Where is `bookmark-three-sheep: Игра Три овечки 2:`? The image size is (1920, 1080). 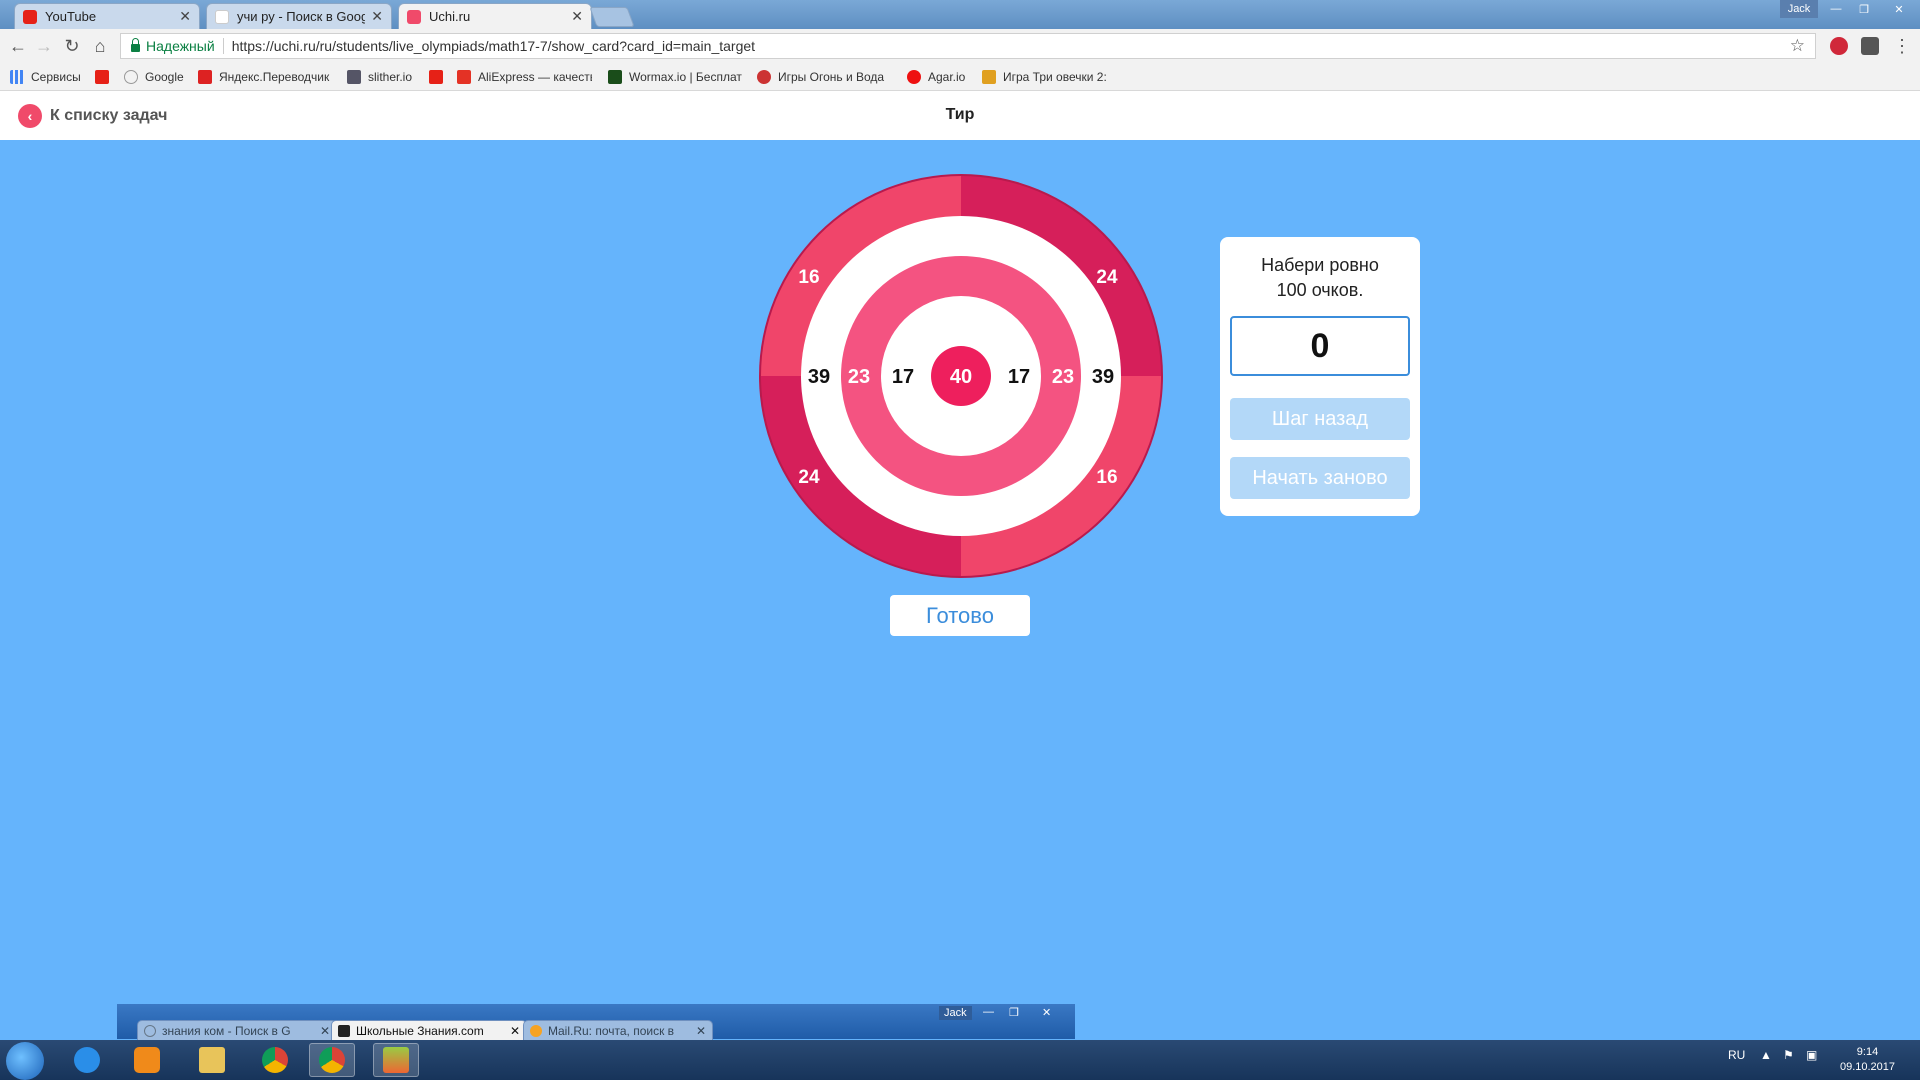
bookmark-three-sheep: Игра Три овечки 2: is located at coordinates (1049, 77).